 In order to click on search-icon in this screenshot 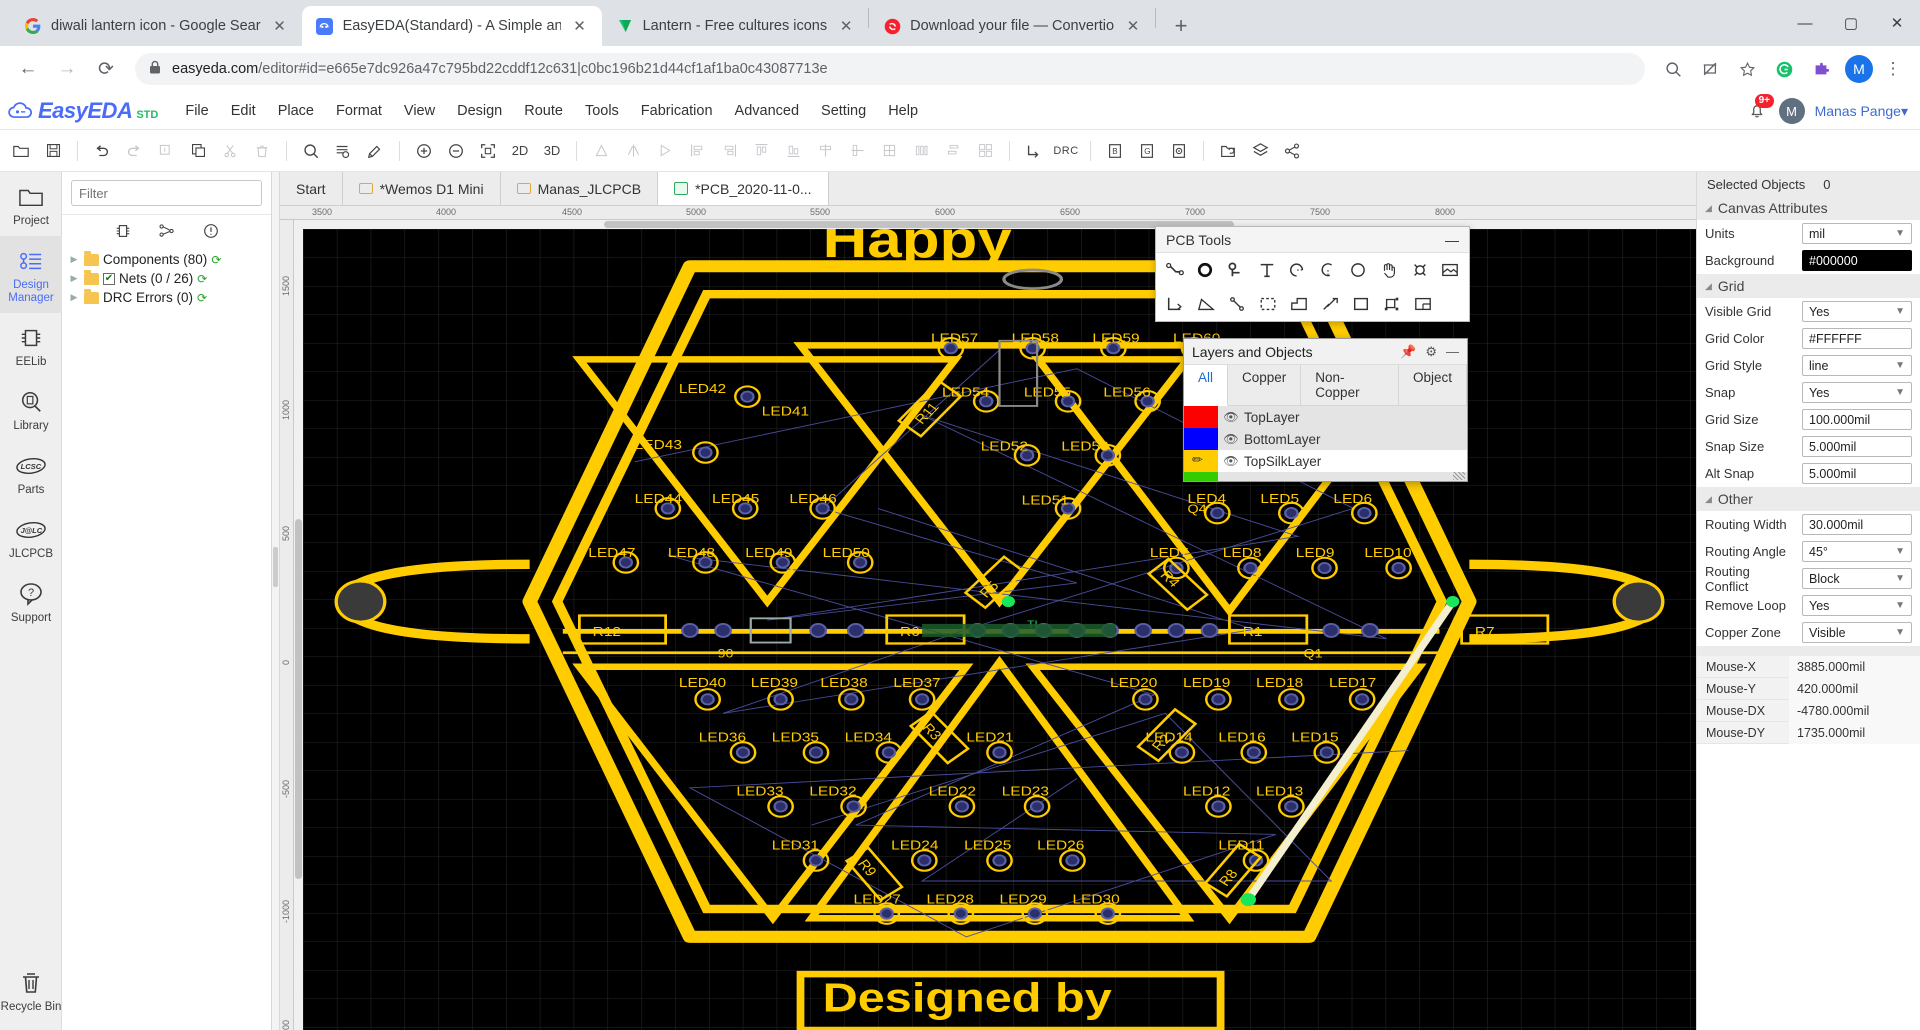, I will do `click(1673, 69)`.